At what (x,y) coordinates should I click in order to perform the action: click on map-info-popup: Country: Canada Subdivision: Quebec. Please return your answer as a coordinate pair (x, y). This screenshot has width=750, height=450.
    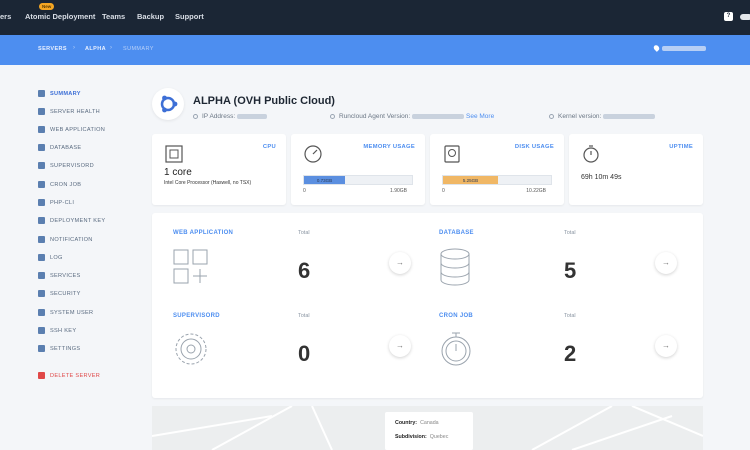
    Looking at the image, I should click on (429, 431).